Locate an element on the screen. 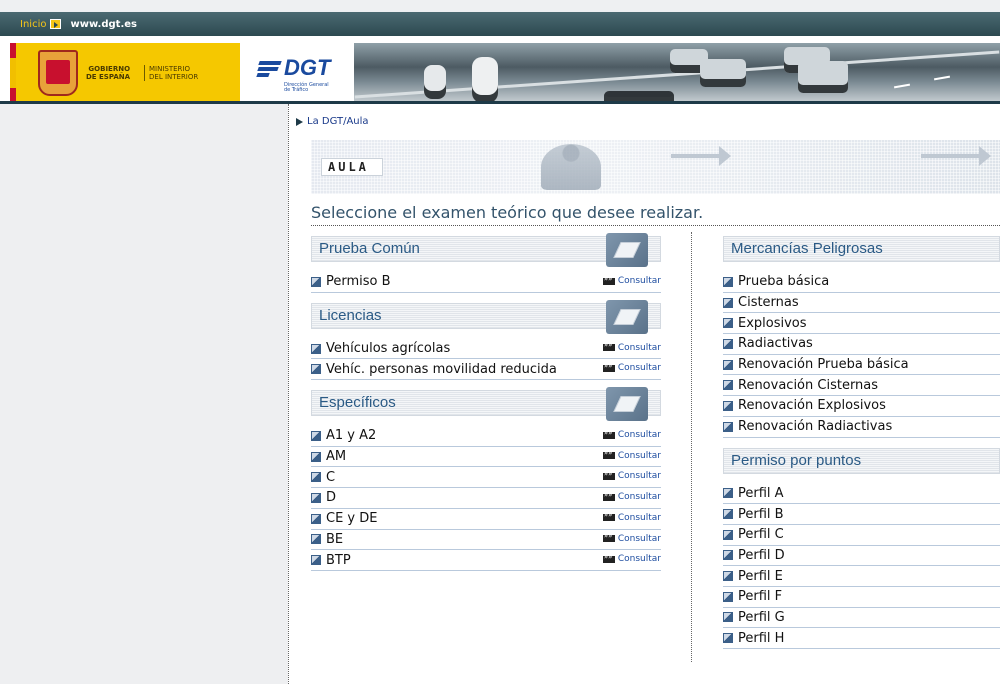  inicio-link: Inicio is located at coordinates (33, 24).